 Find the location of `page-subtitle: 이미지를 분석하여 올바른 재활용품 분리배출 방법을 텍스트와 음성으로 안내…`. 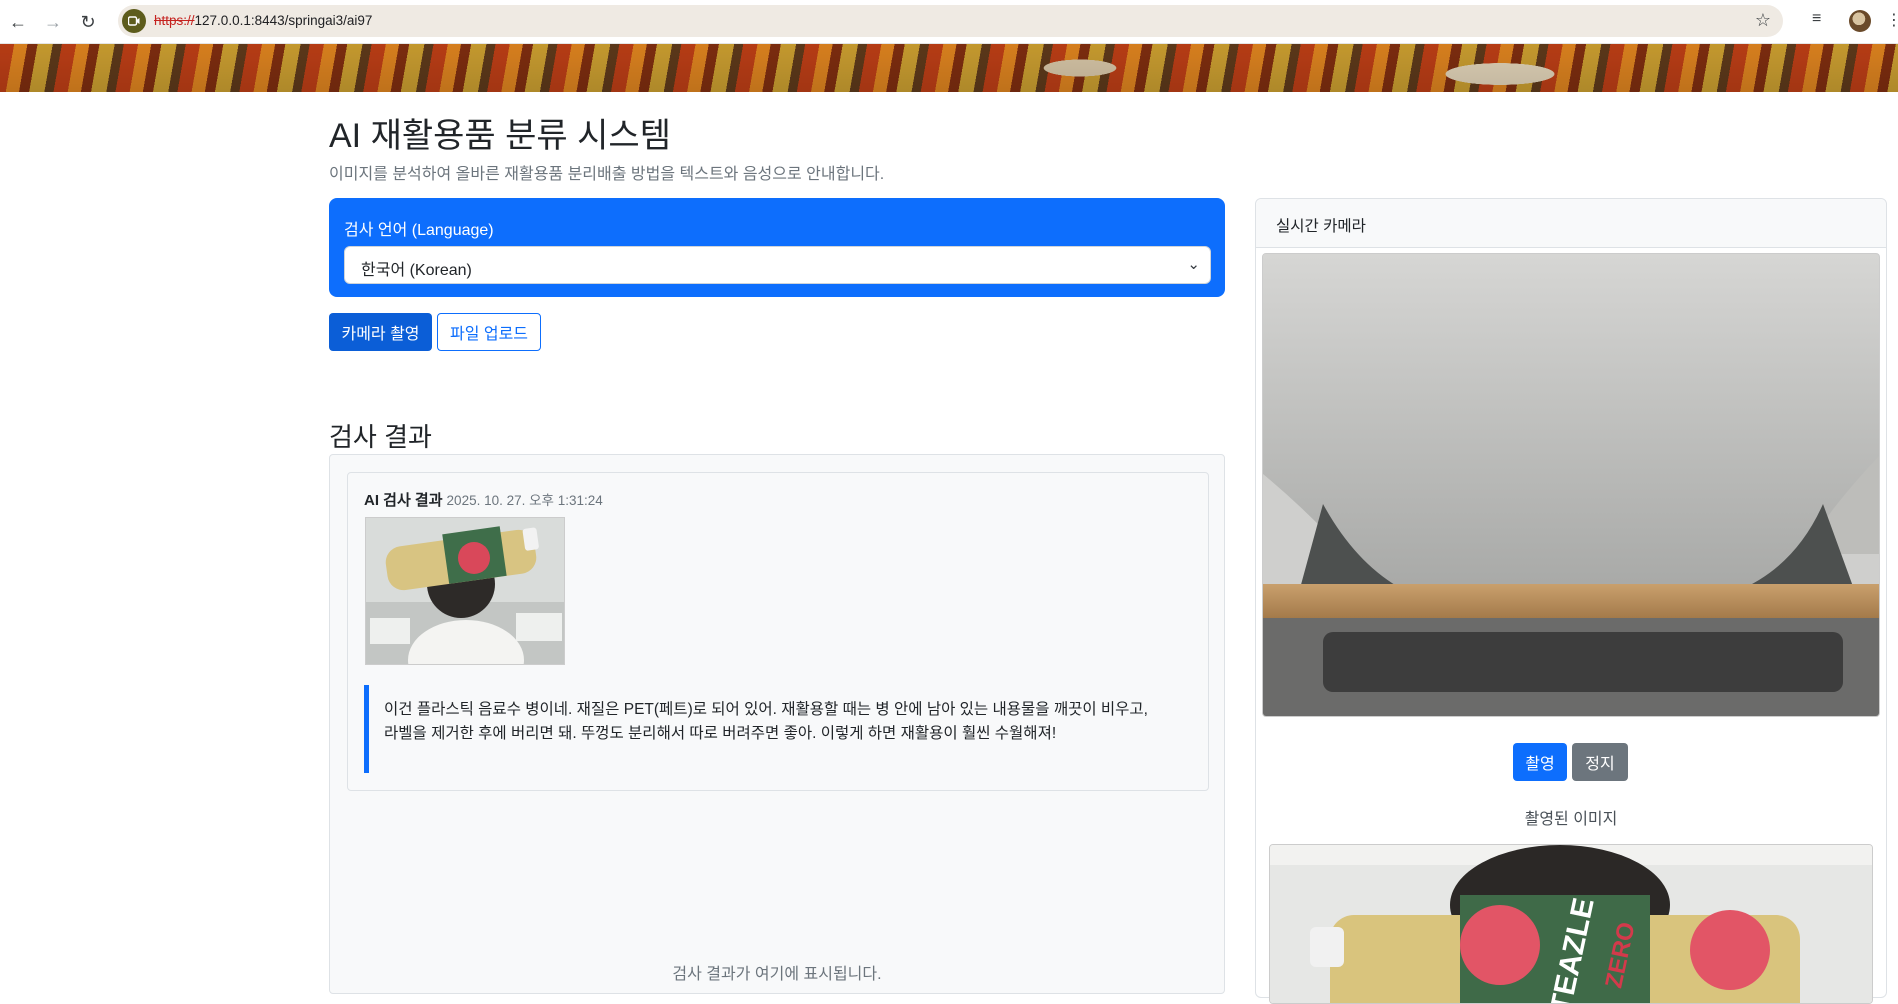

page-subtitle: 이미지를 분석하여 올바른 재활용품 분리배출 방법을 텍스트와 음성으로 안내… is located at coordinates (607, 174).